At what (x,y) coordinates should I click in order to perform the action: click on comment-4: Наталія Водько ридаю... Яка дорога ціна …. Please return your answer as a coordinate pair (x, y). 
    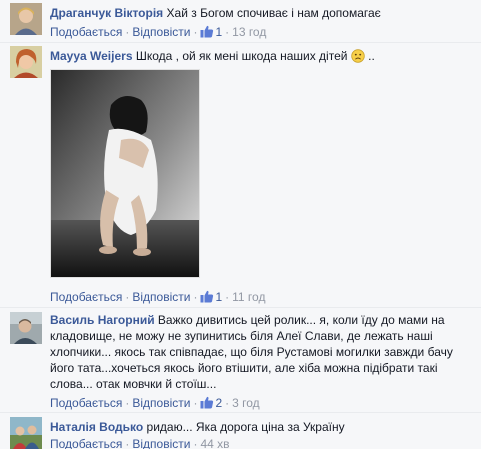
    Looking at the image, I should click on (240, 431).